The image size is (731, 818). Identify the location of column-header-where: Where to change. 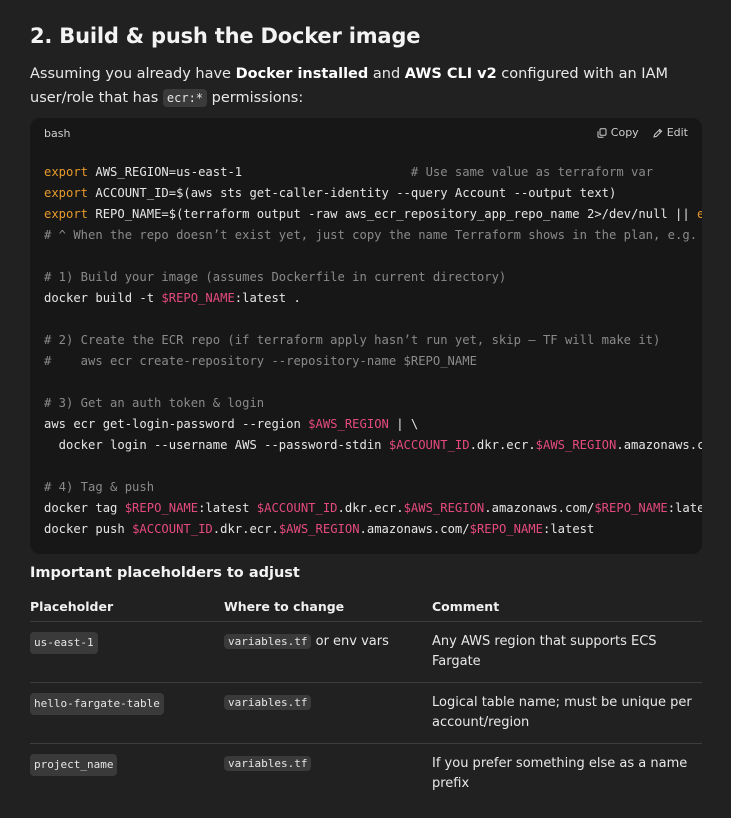
(284, 606).